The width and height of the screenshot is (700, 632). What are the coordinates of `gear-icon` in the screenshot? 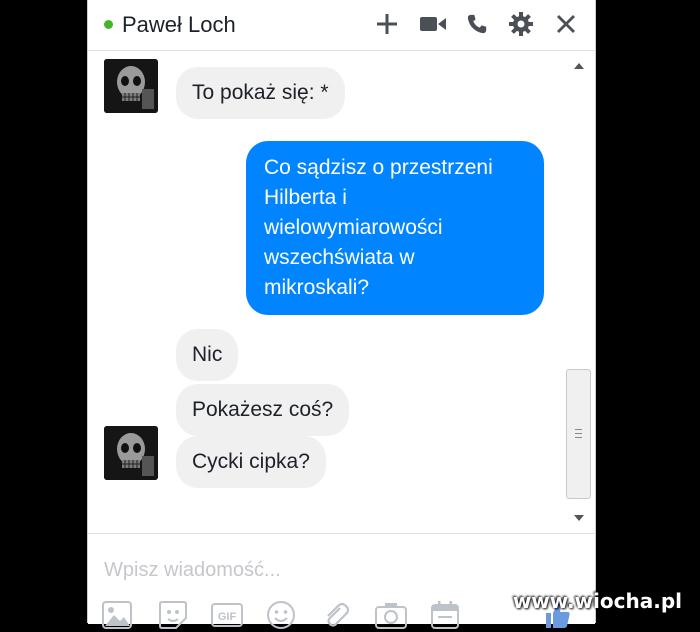 It's located at (521, 24).